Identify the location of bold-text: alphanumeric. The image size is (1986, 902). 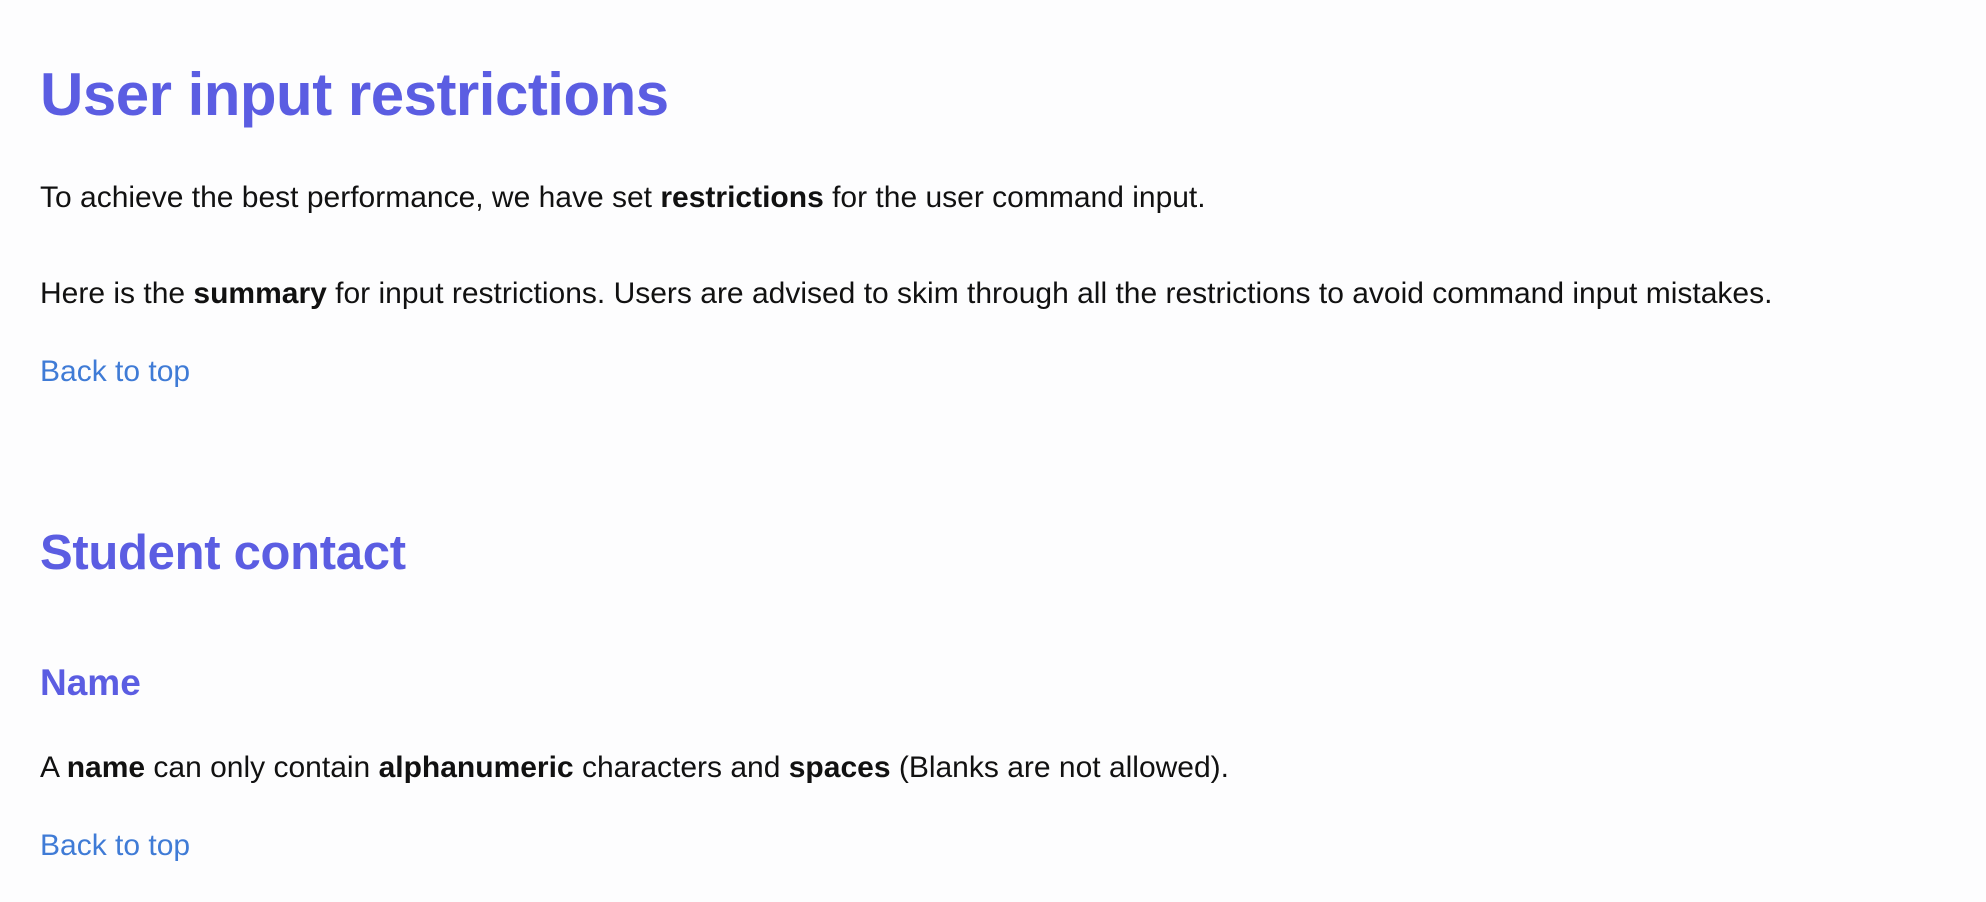
(476, 767).